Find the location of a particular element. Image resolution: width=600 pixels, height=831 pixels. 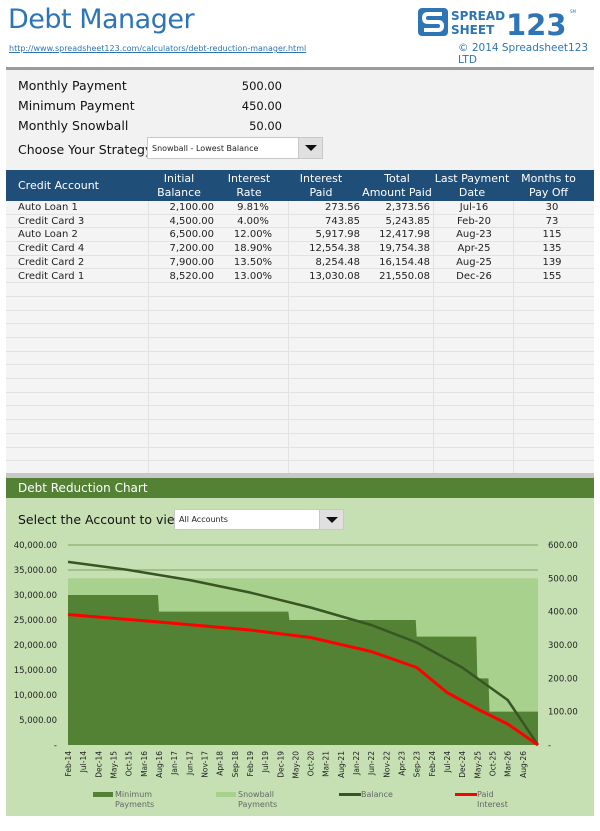

table-cell: 273.56 is located at coordinates (342, 207).